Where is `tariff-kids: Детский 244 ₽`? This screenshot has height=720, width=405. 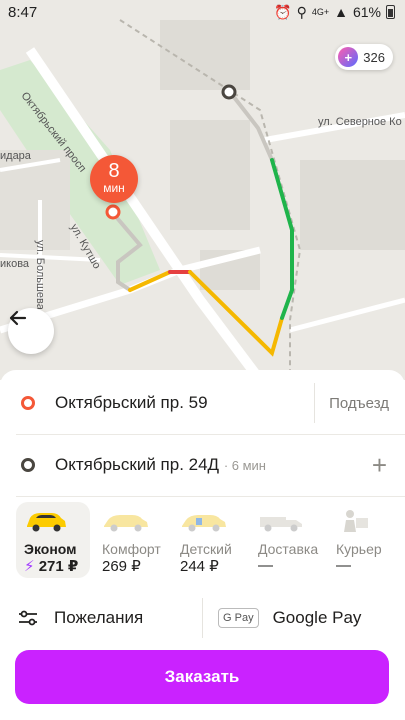 tariff-kids: Детский 244 ₽ is located at coordinates (209, 540).